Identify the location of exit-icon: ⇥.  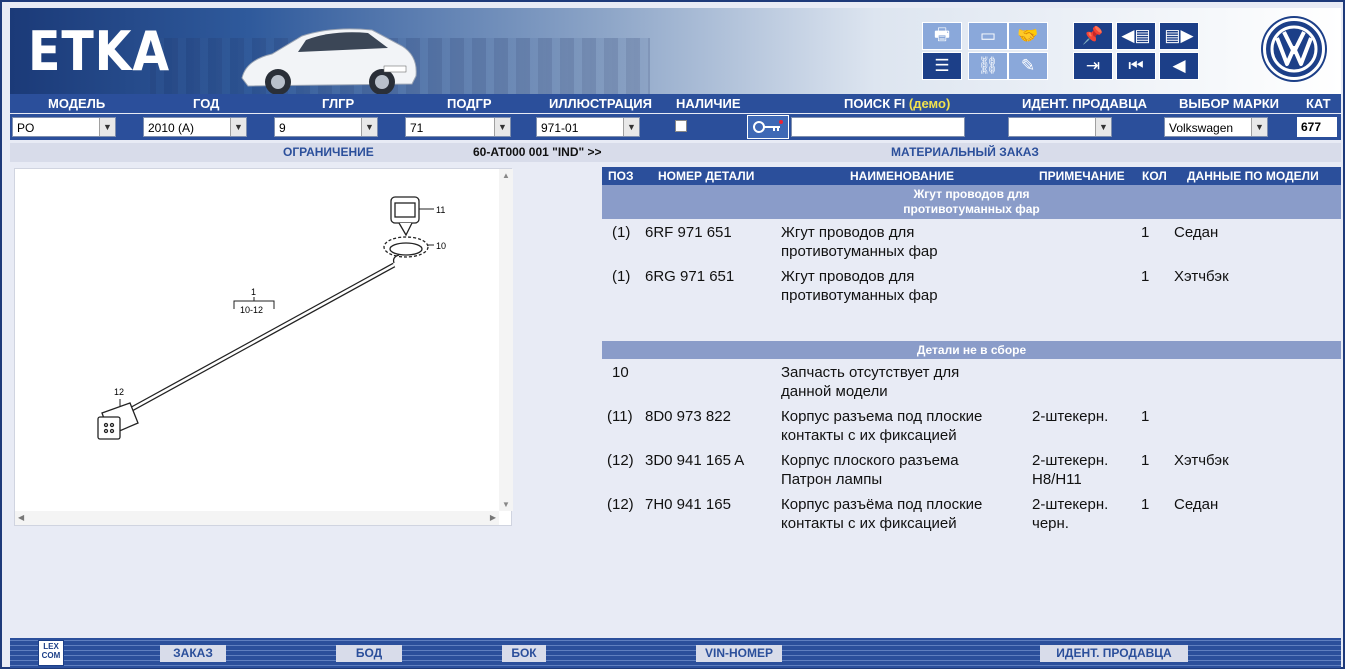
(1093, 66).